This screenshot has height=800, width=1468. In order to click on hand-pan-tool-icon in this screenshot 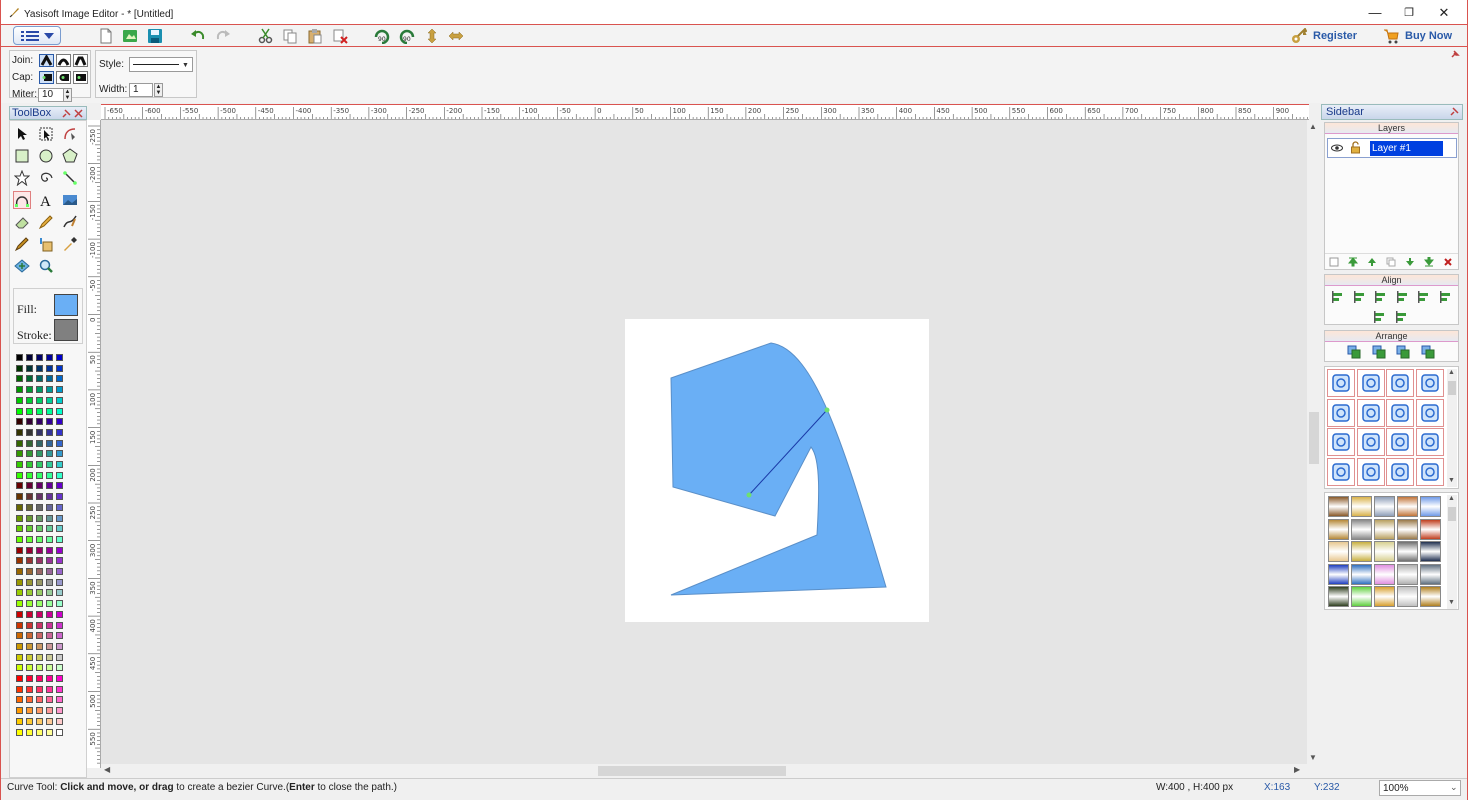, I will do `click(22, 266)`.